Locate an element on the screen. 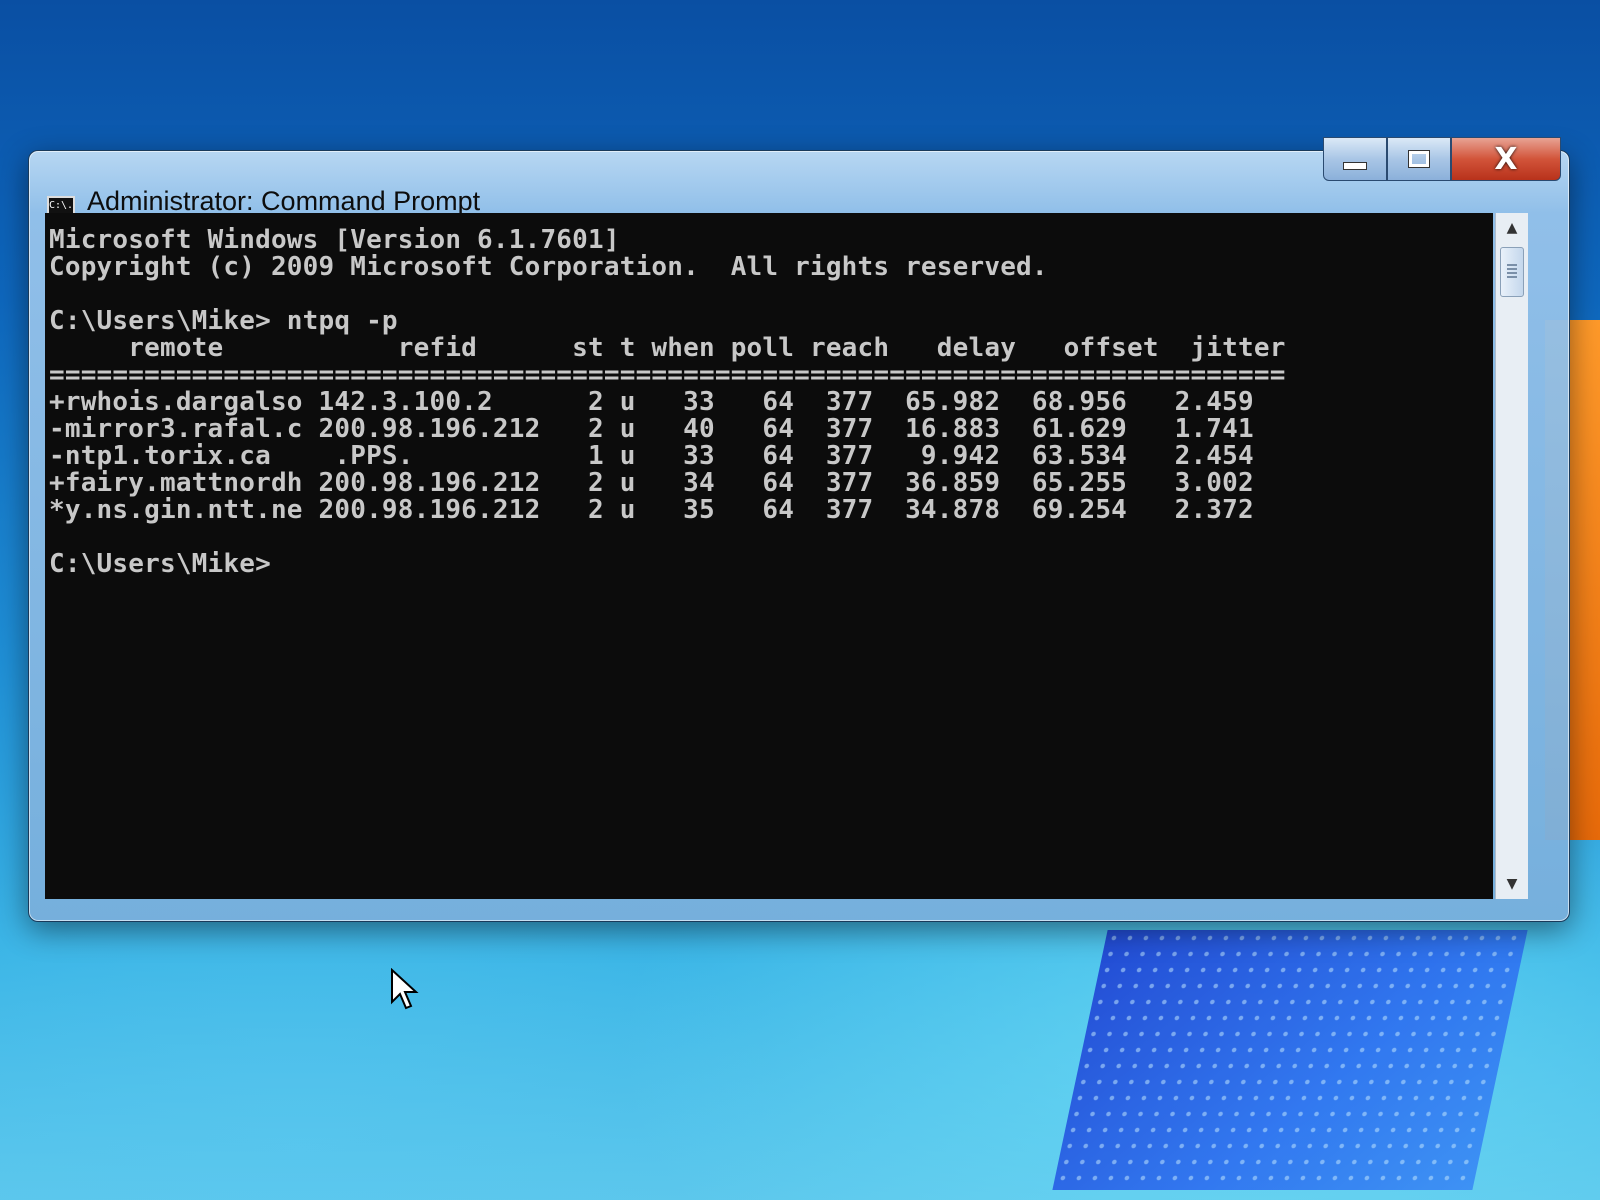 Image resolution: width=1600 pixels, height=1200 pixels. close-button: X is located at coordinates (1506, 159).